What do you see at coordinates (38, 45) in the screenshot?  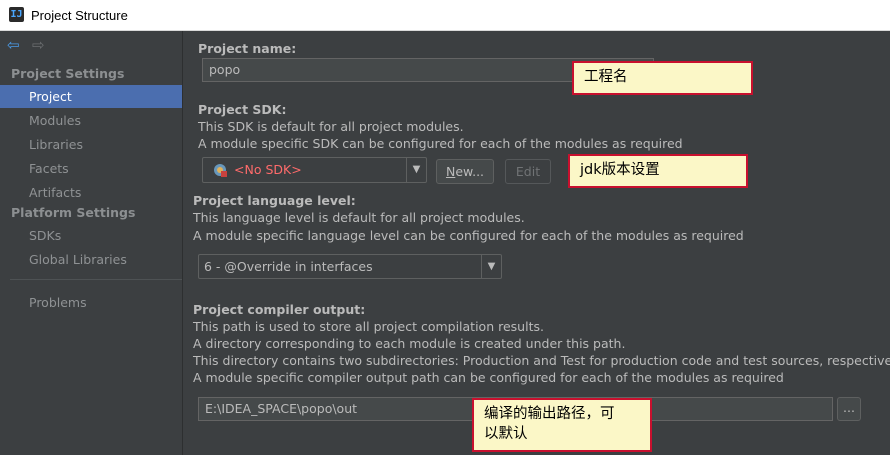 I see `forward-arrow-icon: ⇨` at bounding box center [38, 45].